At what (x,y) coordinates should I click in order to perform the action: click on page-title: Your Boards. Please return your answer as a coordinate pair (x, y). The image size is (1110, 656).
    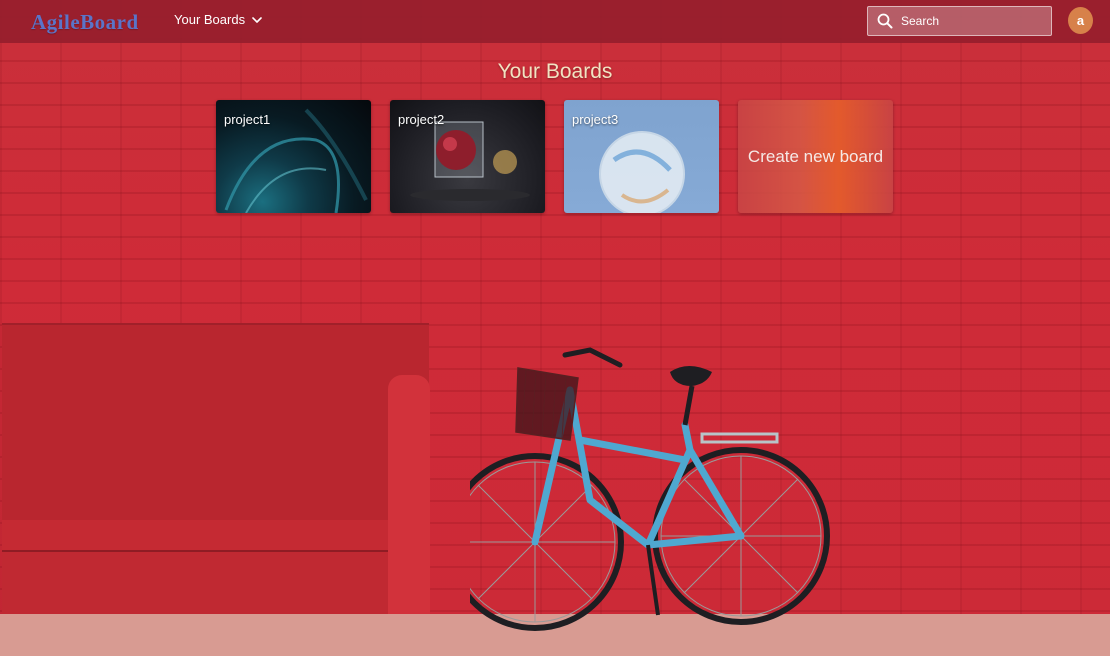
    Looking at the image, I should click on (555, 71).